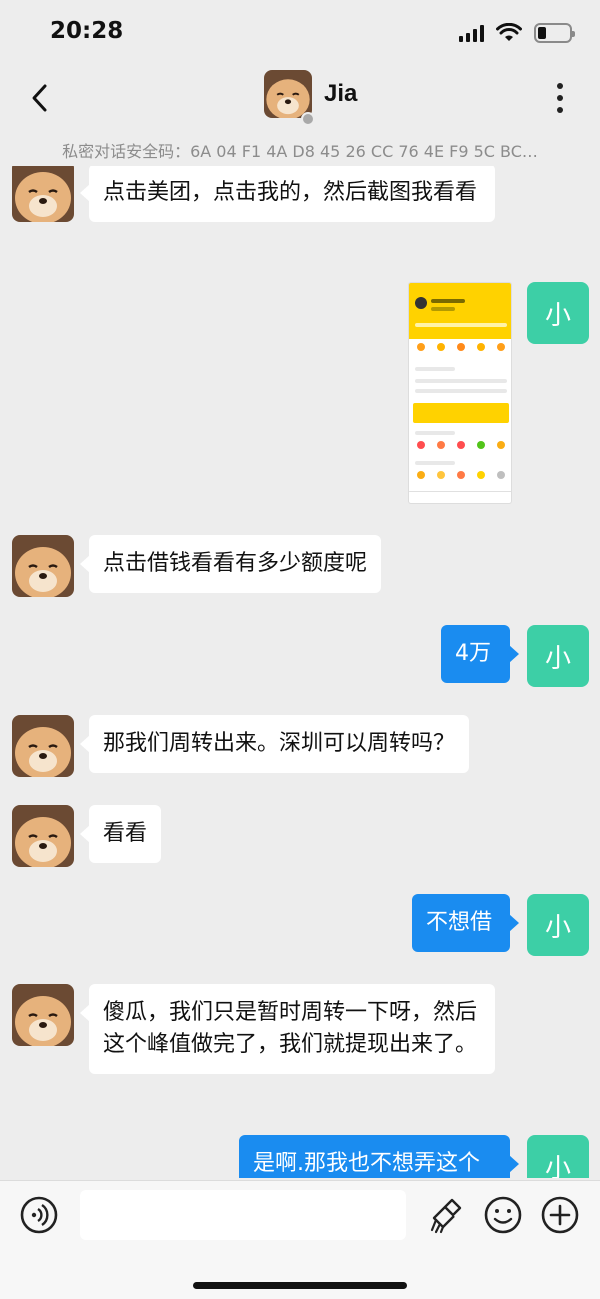  I want to click on message-bubble: 傻瓜，我们只是暂时周转一下呀，然后这个峰值做完了，我们就提现出来了。, so click(287, 1029).